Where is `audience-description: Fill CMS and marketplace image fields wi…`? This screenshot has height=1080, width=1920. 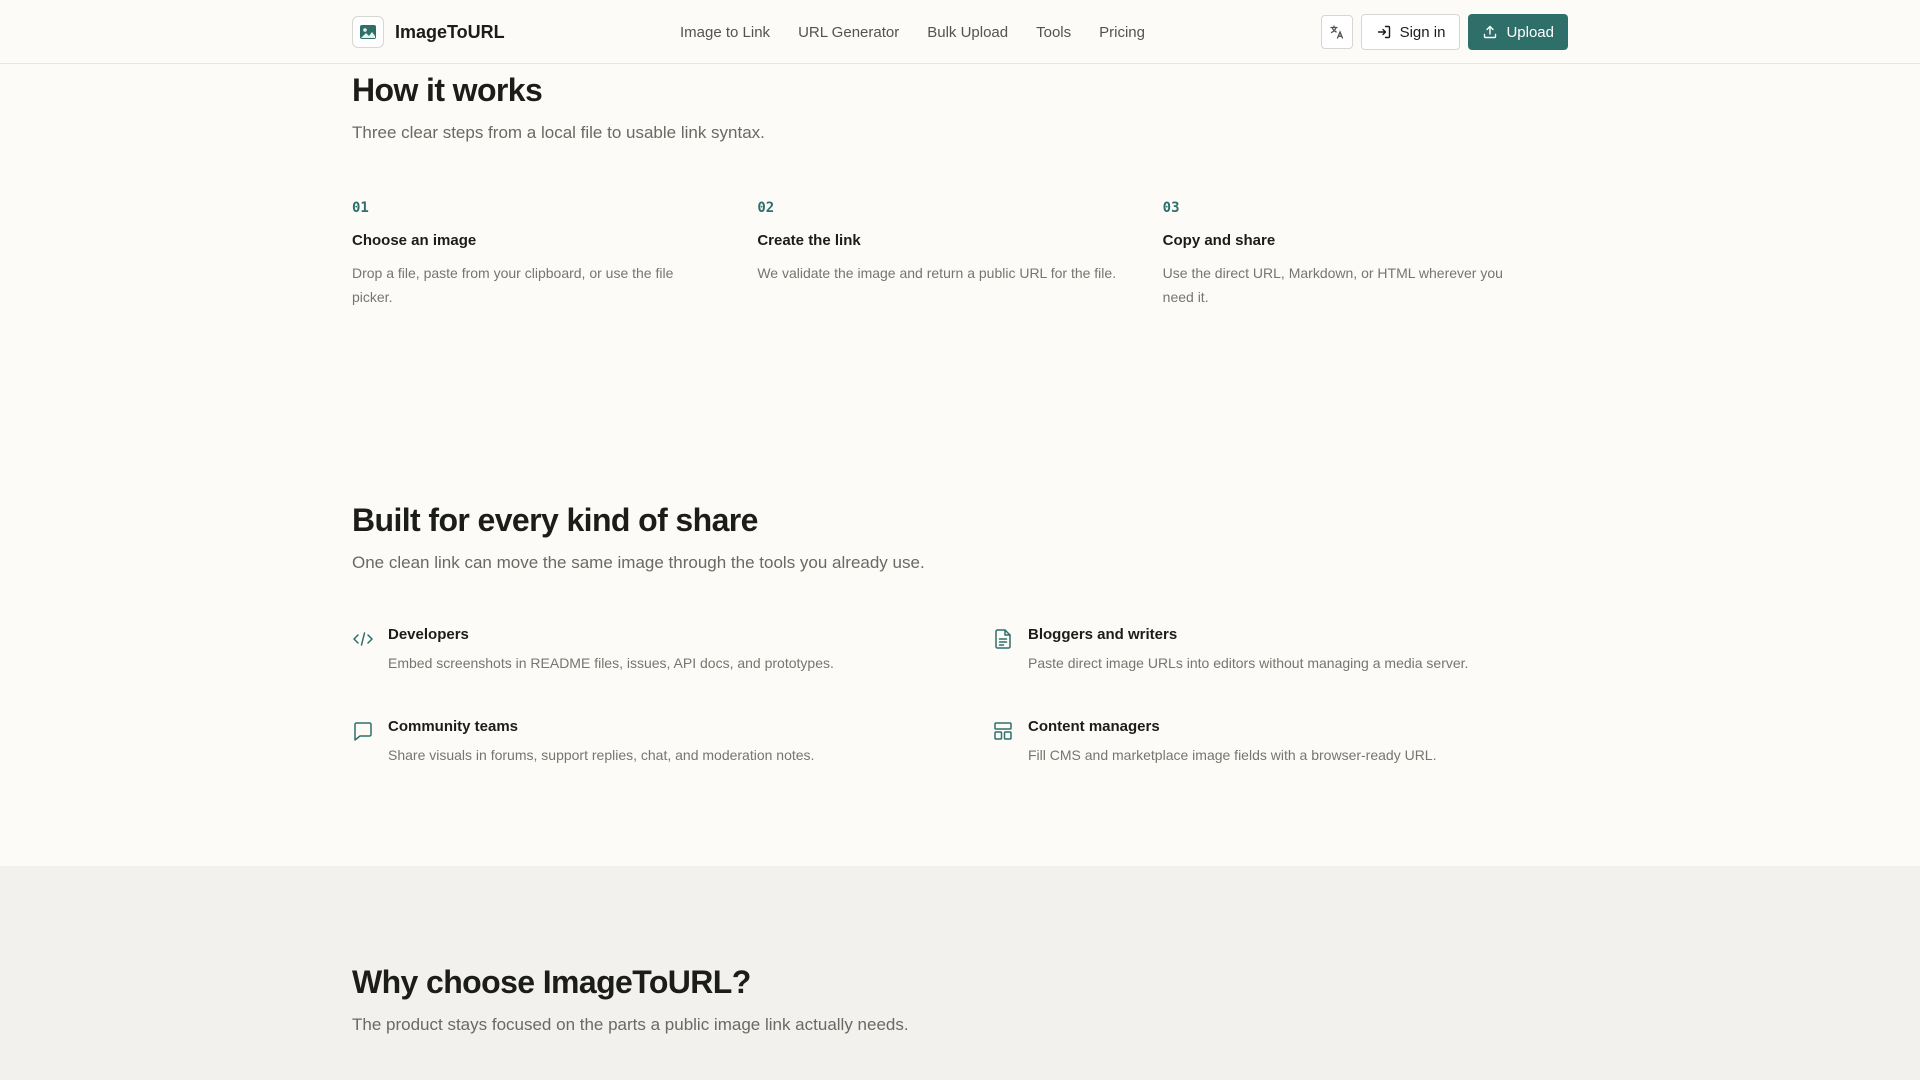
audience-description: Fill CMS and marketplace image fields wi… is located at coordinates (1232, 755).